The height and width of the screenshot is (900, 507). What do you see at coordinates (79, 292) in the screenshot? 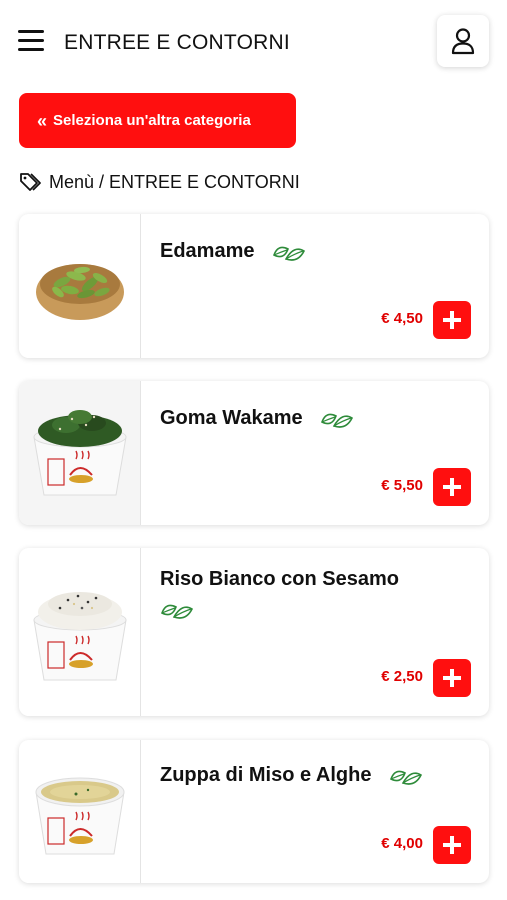
I see `edamame-bowl-image` at bounding box center [79, 292].